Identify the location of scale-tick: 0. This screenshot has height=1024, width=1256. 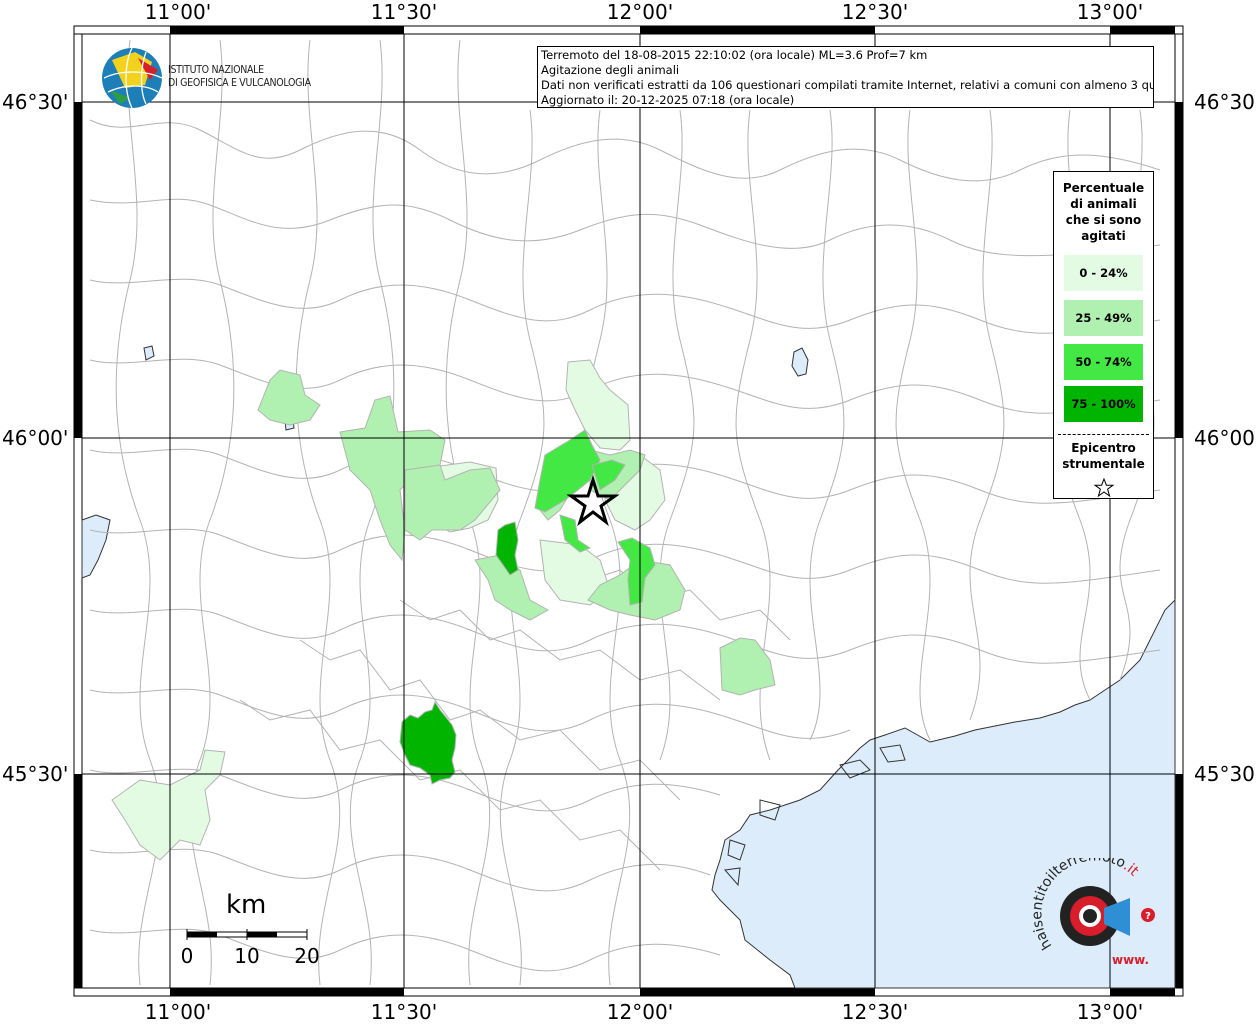
(187, 956).